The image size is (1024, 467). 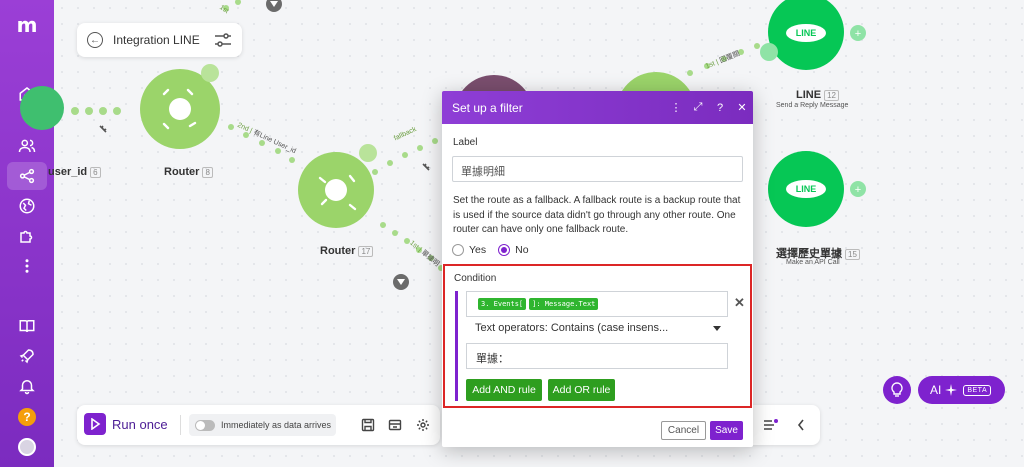 What do you see at coordinates (267, 138) in the screenshot?
I see `route-label-2nd: 2nd | 有Line User_id` at bounding box center [267, 138].